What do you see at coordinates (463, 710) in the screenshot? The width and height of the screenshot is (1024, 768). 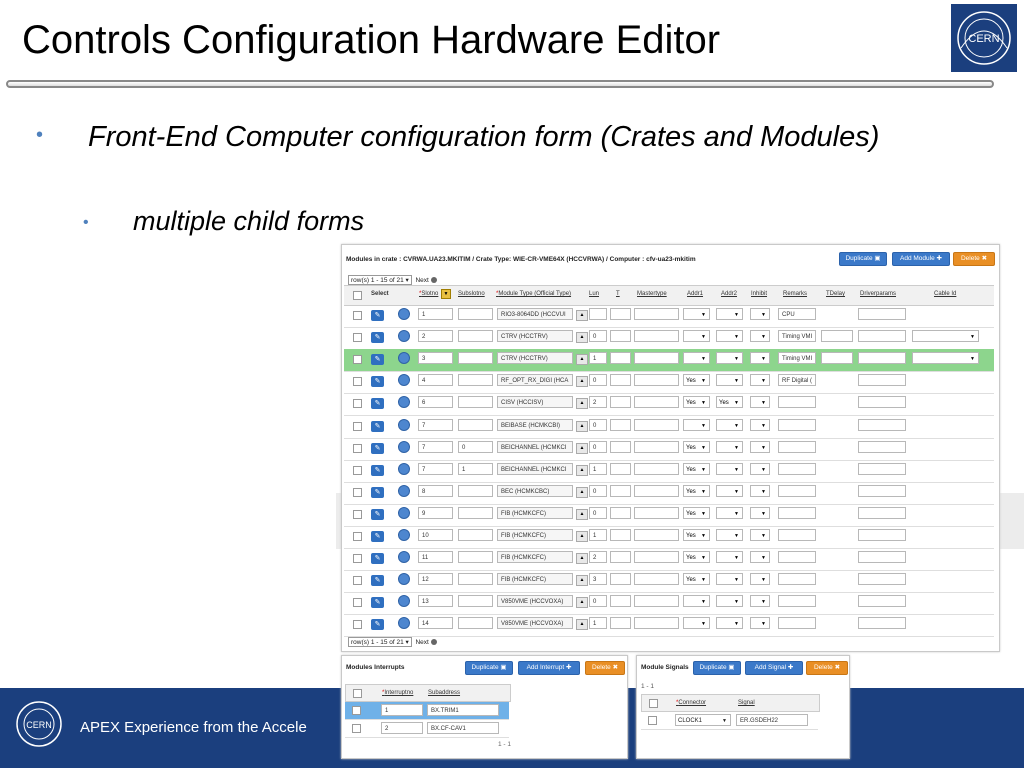 I see `subaddress-input: BX.TRIM1` at bounding box center [463, 710].